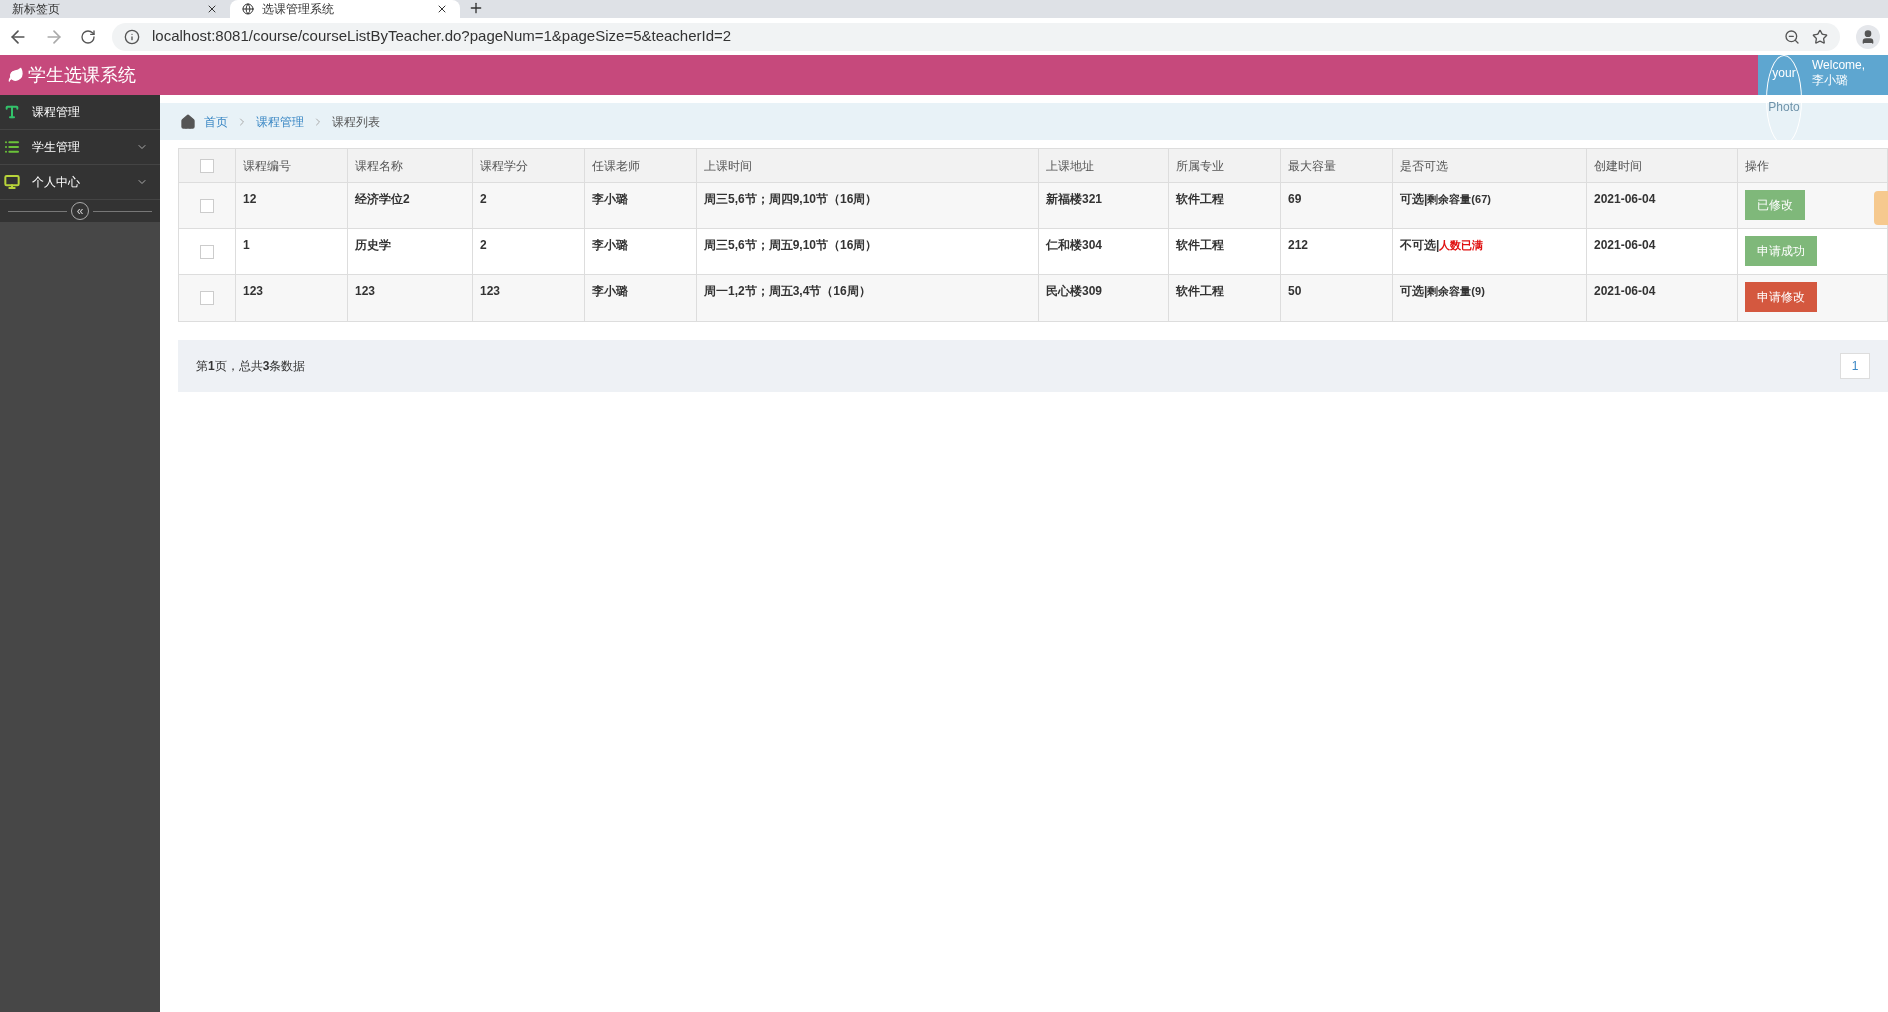  Describe the element at coordinates (791, 199) in the screenshot. I see `table-cell: 周三5,6节；周四9,10节（16周）` at that location.